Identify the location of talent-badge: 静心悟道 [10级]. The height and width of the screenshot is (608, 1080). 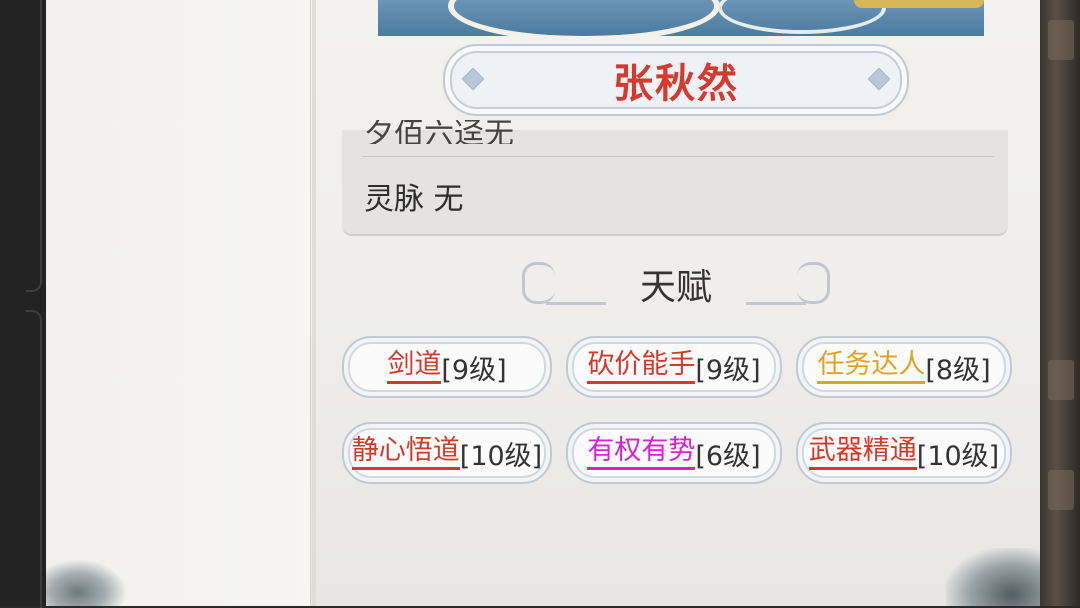
(447, 453).